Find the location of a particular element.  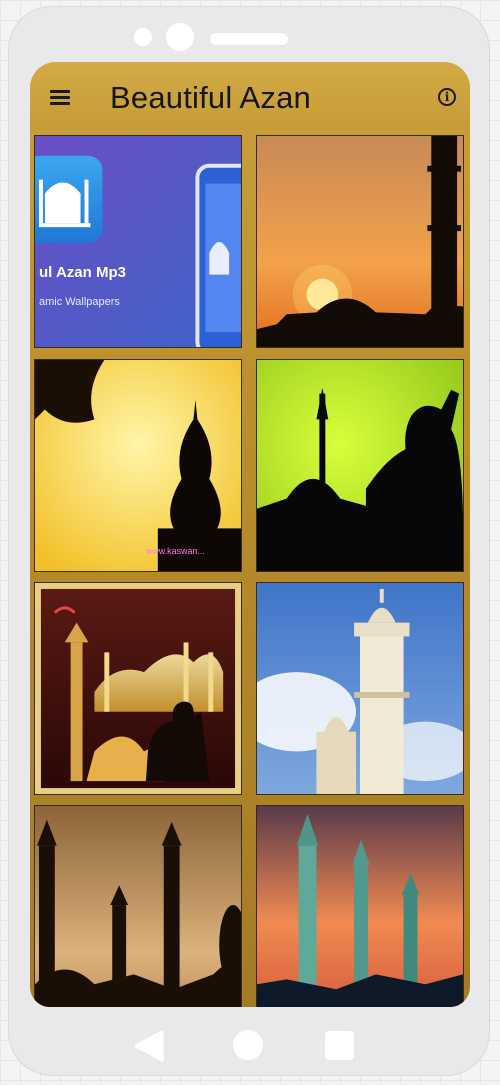

app-bar: Beautiful Azan i is located at coordinates (250, 96).